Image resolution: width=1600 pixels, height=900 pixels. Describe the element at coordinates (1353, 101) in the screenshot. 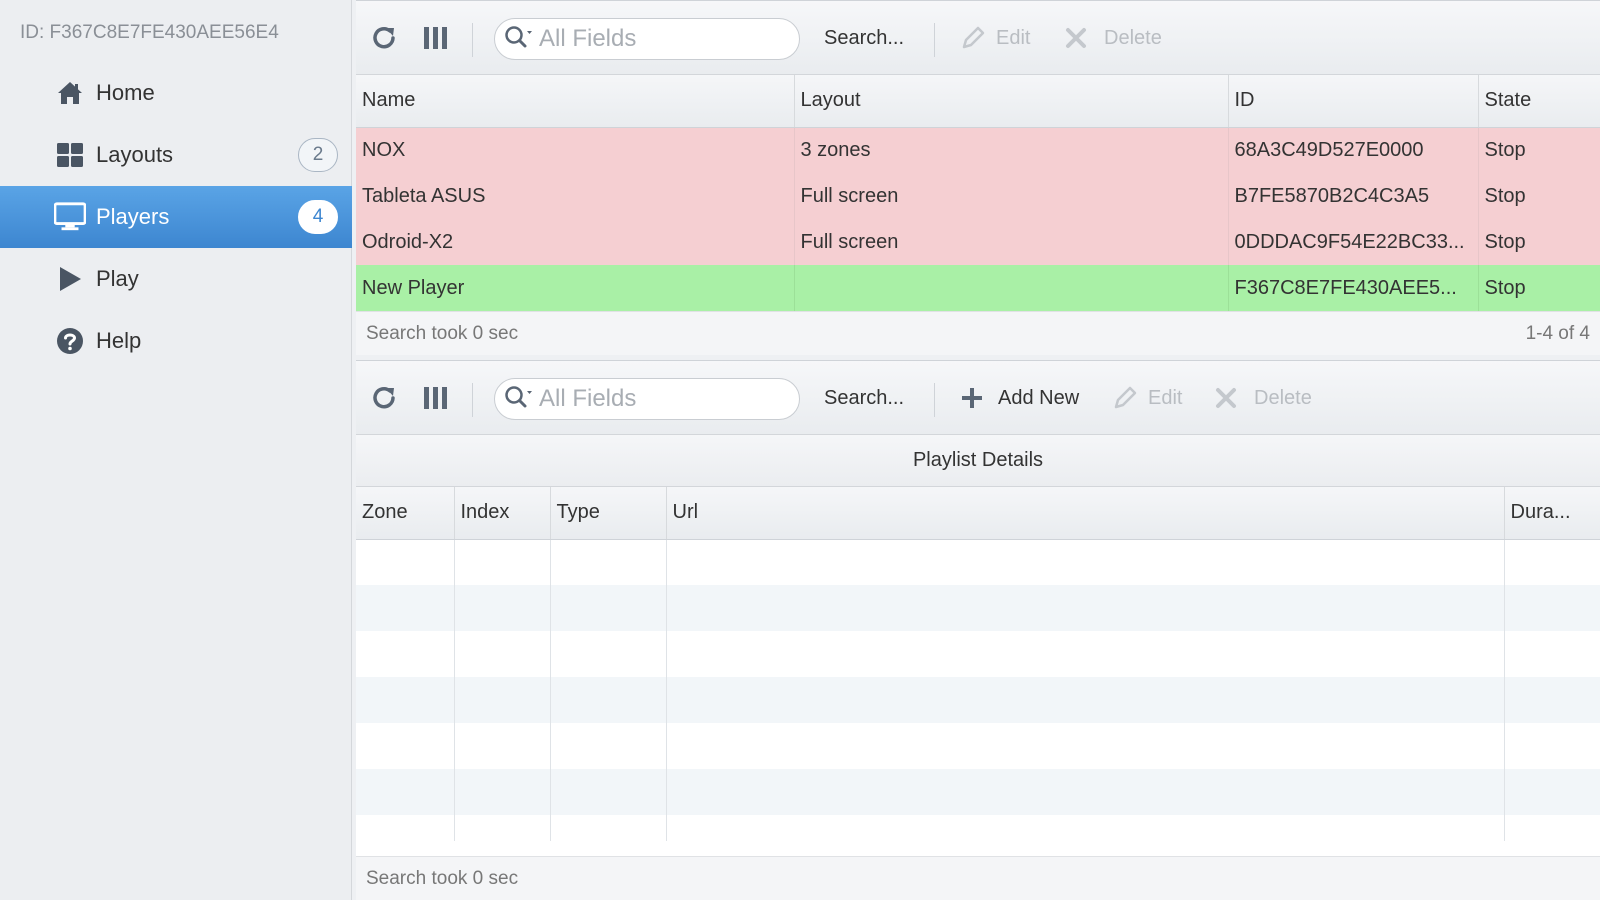

I see `column-header-id: ID` at that location.